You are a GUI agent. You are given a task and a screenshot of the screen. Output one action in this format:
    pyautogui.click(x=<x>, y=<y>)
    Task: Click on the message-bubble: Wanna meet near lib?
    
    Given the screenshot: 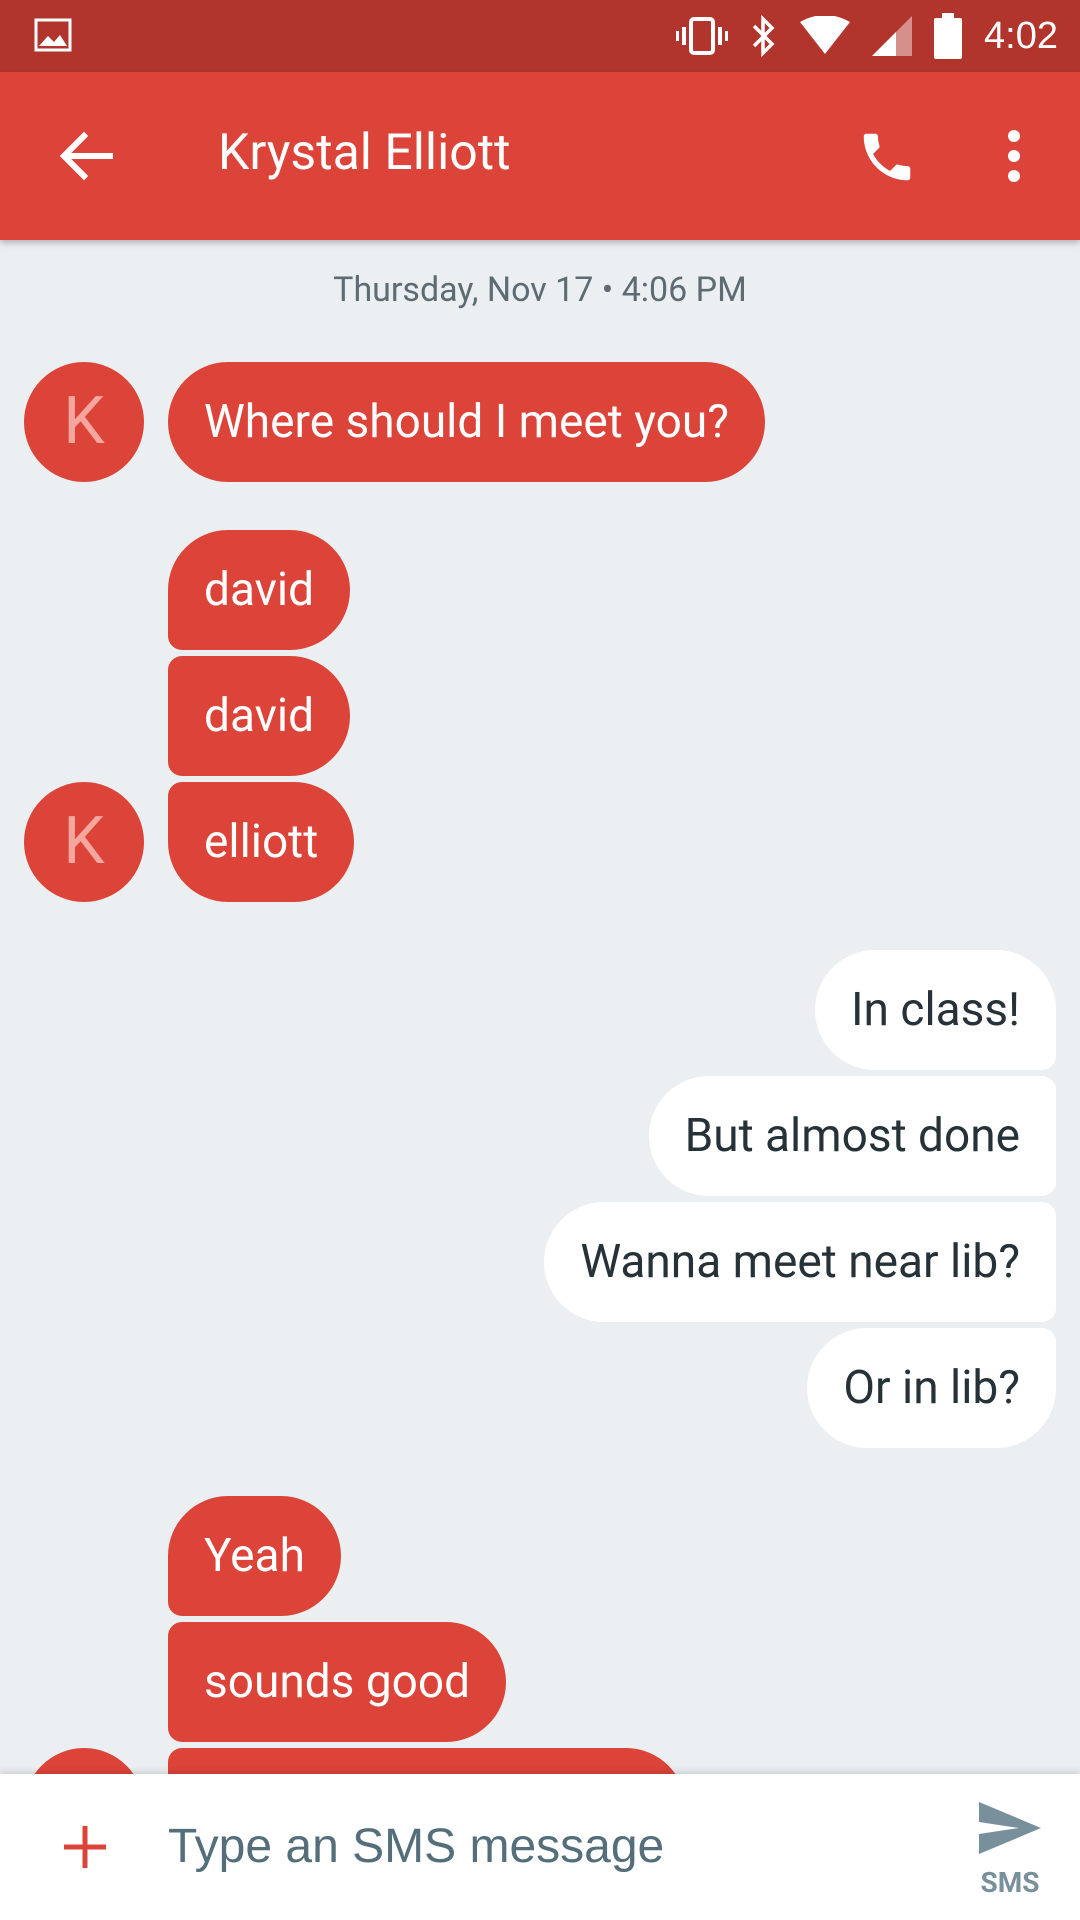 What is the action you would take?
    pyautogui.click(x=800, y=1262)
    